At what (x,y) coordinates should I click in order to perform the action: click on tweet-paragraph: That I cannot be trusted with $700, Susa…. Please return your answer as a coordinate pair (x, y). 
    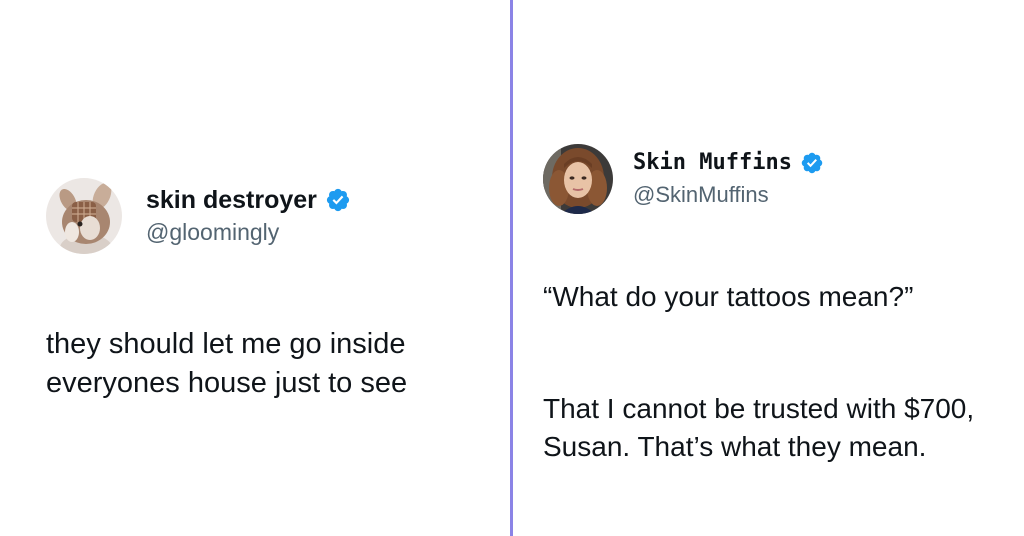
    Looking at the image, I should click on (759, 427).